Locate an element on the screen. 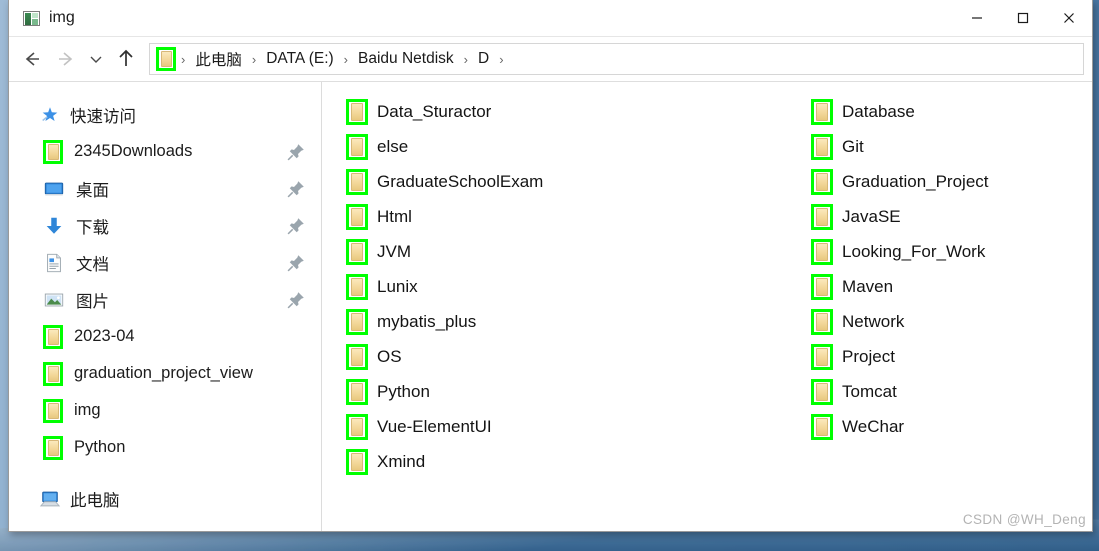 The image size is (1099, 551). forward-arrow-icon is located at coordinates (66, 59).